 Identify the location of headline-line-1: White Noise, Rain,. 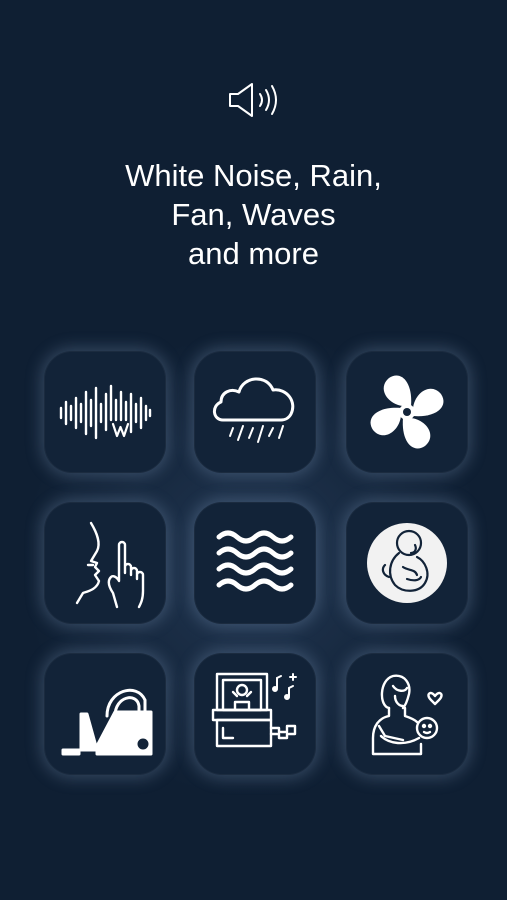
(253, 175).